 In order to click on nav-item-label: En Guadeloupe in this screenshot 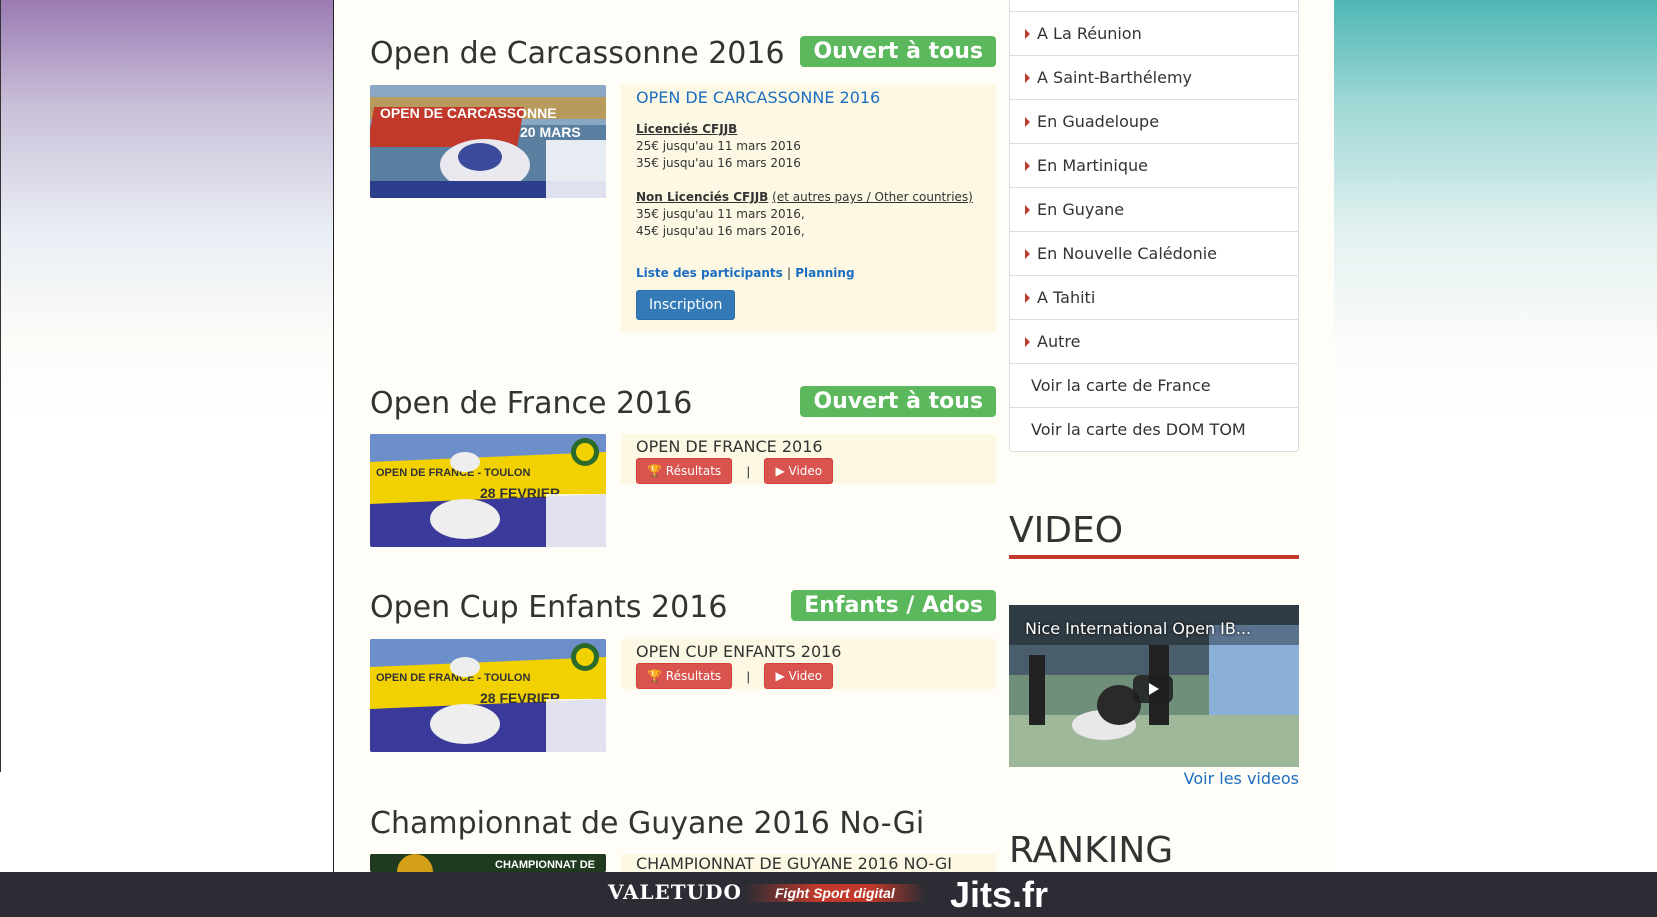, I will do `click(1098, 121)`.